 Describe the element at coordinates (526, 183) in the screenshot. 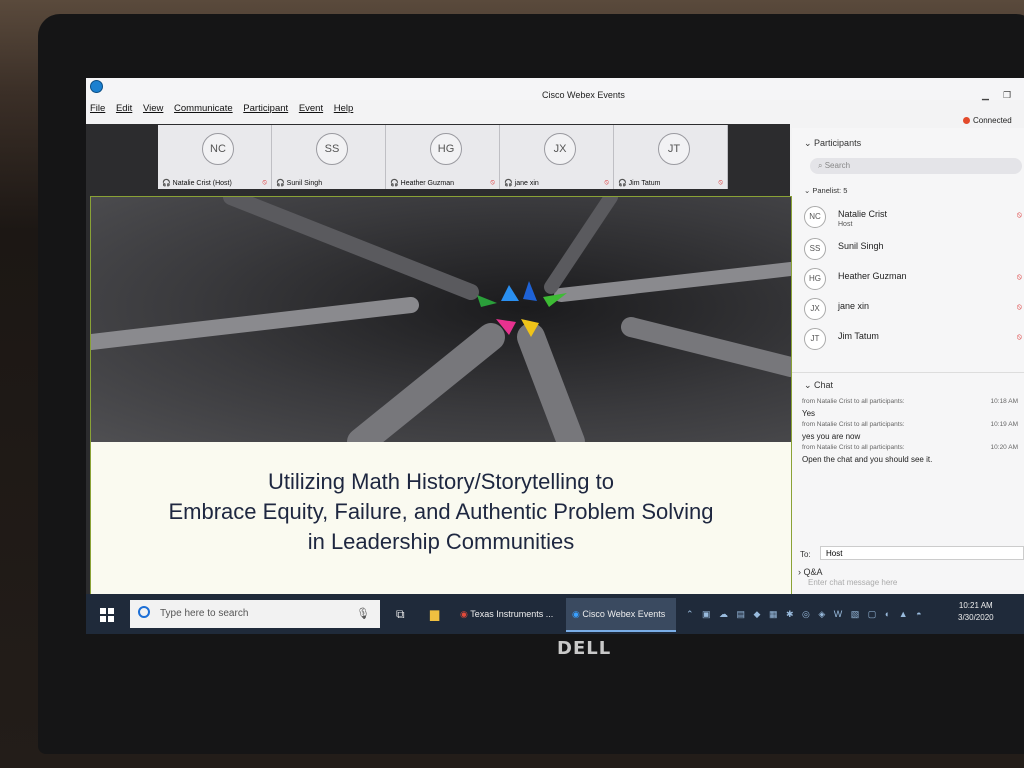

I see `tile-name-label: jane xin` at that location.